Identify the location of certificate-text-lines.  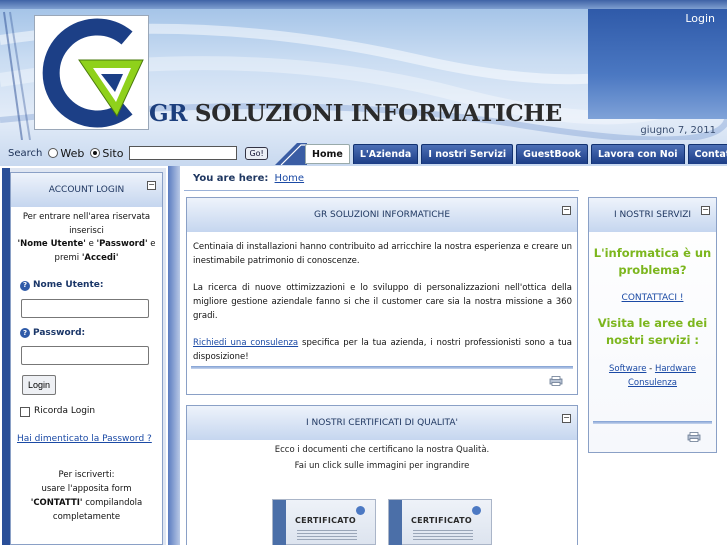
(443, 535).